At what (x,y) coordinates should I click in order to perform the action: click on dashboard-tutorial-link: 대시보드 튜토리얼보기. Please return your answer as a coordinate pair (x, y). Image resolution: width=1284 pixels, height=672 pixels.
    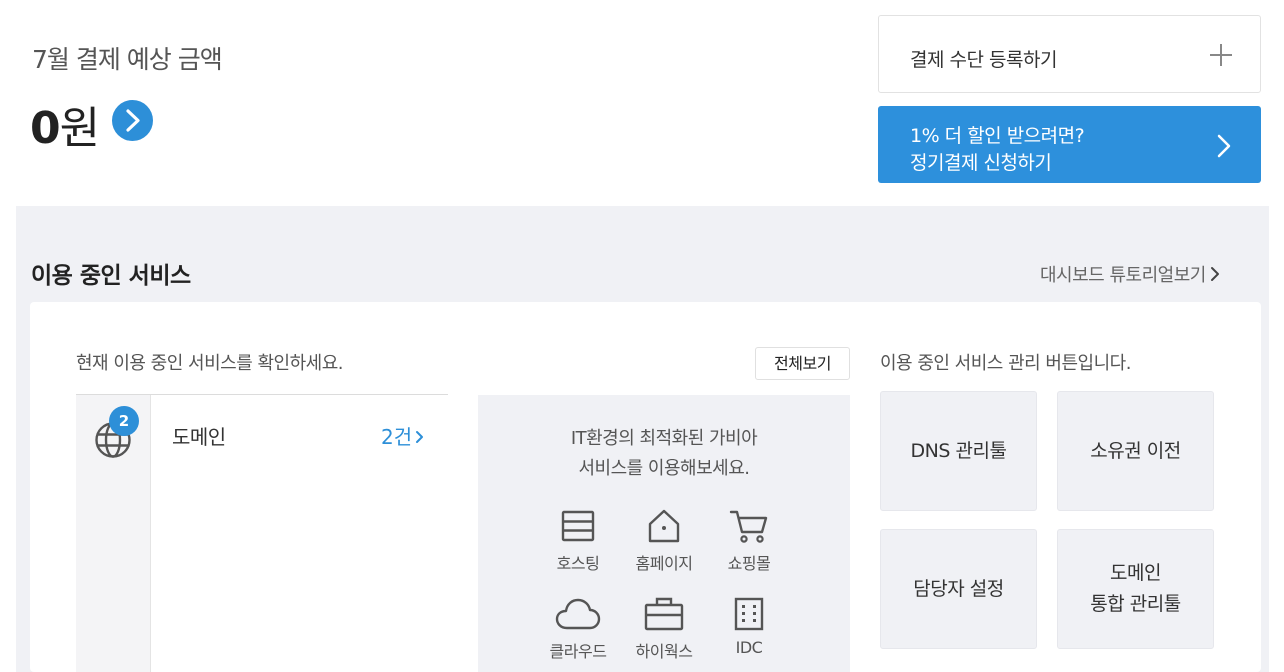
    Looking at the image, I should click on (1130, 274).